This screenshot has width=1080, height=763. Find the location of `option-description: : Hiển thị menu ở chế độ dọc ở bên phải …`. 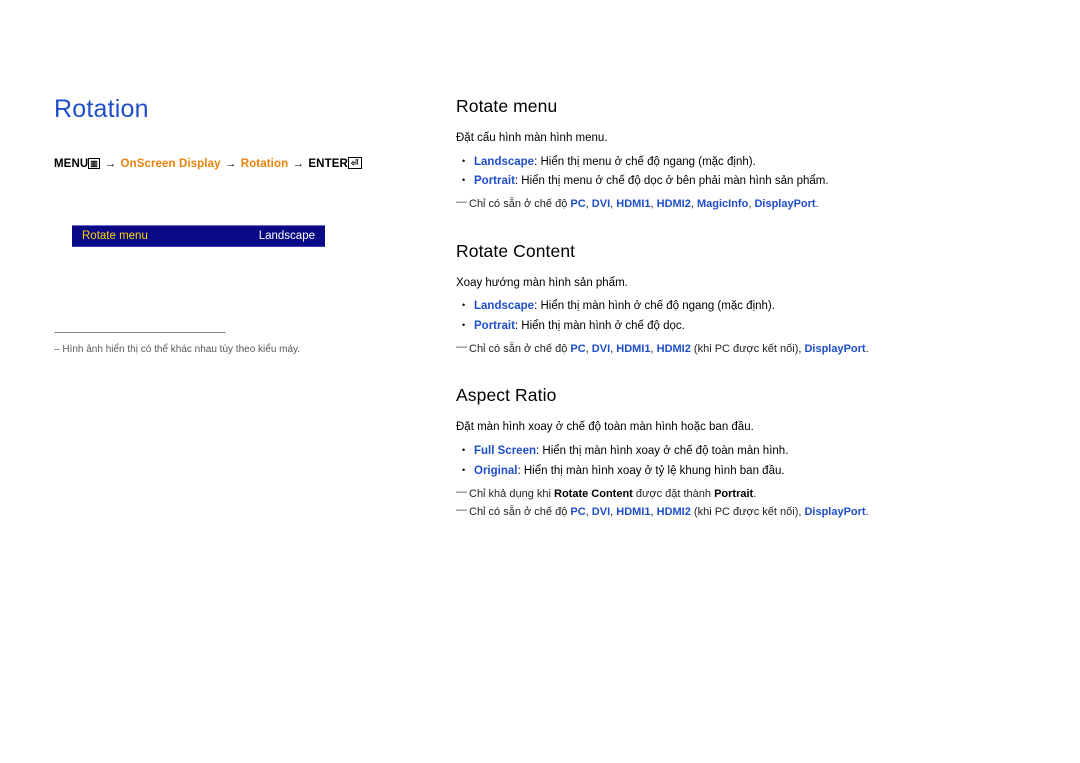

option-description: : Hiển thị menu ở chế độ dọc ở bên phải … is located at coordinates (671, 181).